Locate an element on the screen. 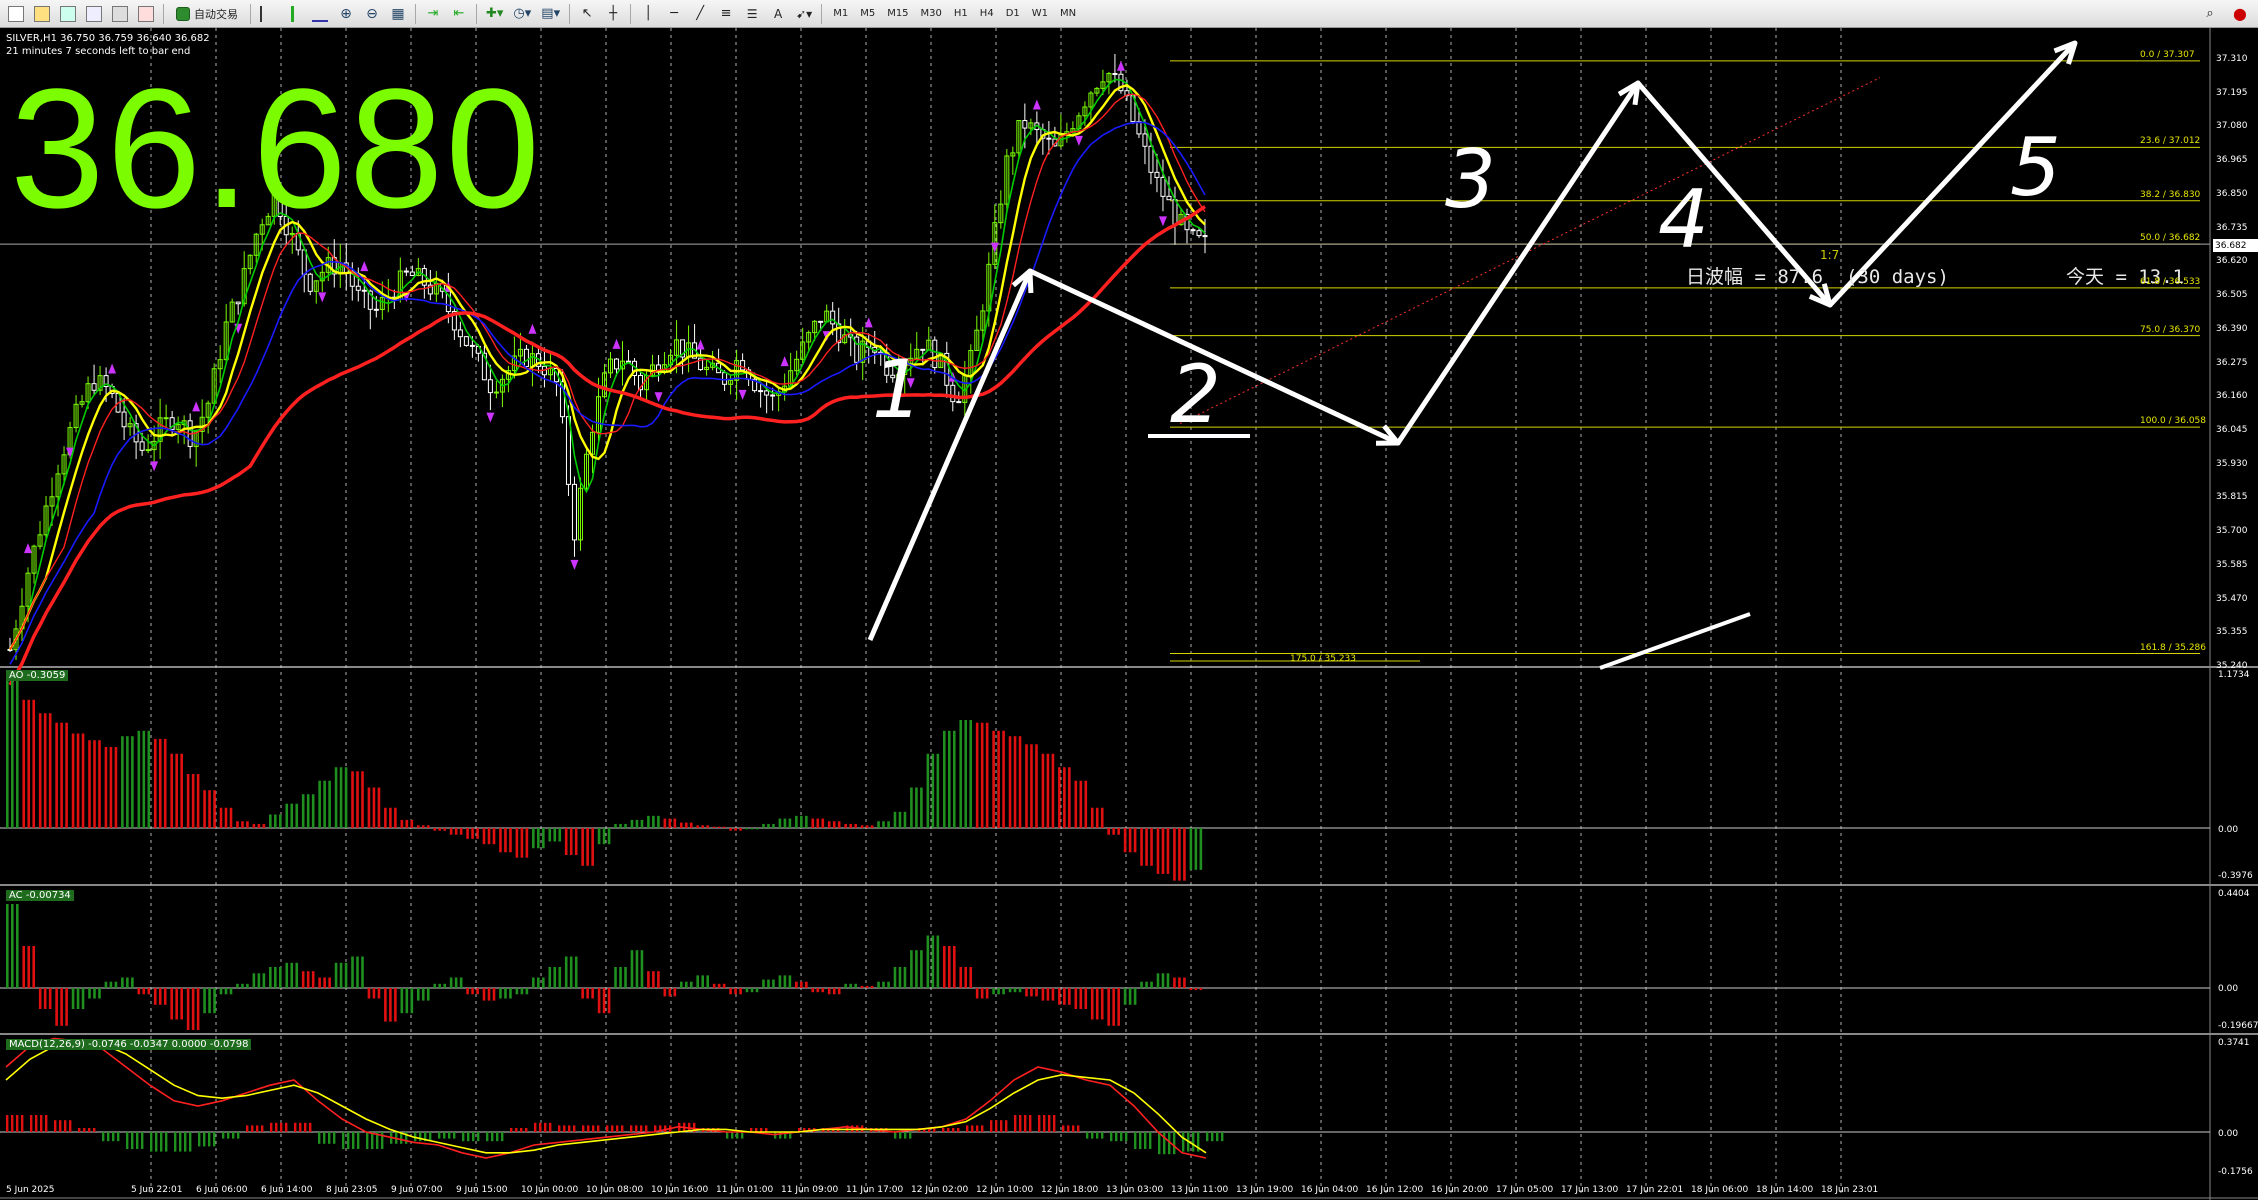 This screenshot has height=1200, width=2258. time-tick-label: 9 Jun 07:00 is located at coordinates (417, 1190).